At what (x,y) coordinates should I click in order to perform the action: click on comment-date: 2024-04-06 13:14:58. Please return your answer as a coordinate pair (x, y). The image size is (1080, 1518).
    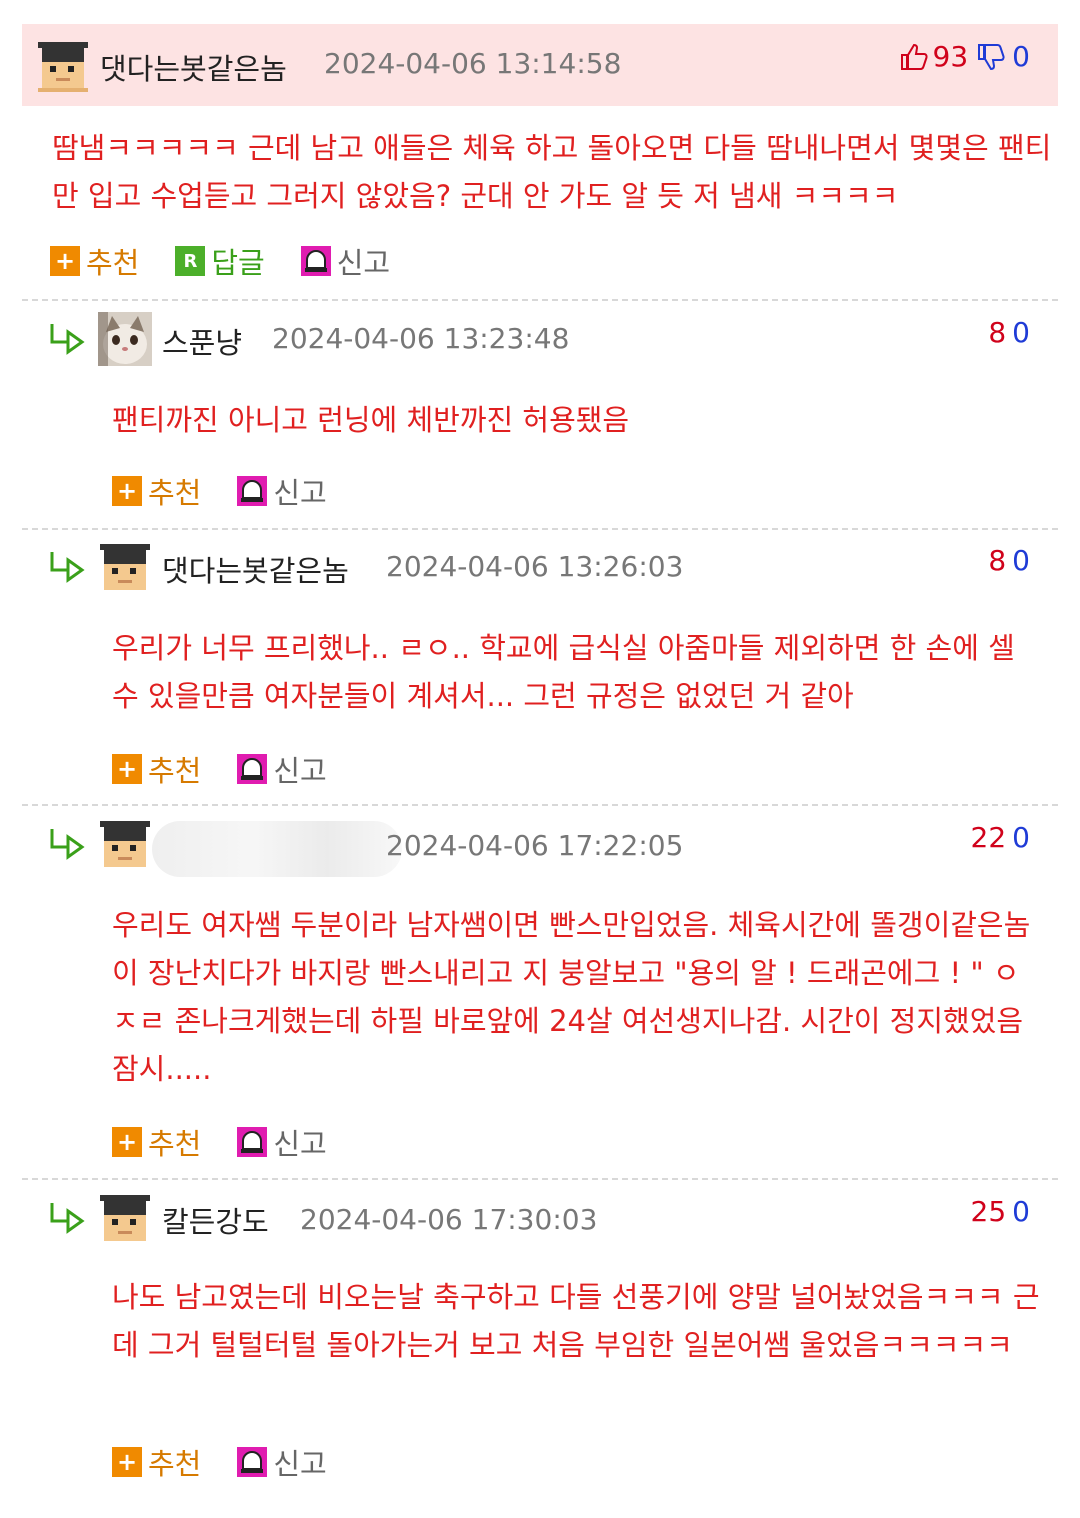
    Looking at the image, I should click on (473, 63).